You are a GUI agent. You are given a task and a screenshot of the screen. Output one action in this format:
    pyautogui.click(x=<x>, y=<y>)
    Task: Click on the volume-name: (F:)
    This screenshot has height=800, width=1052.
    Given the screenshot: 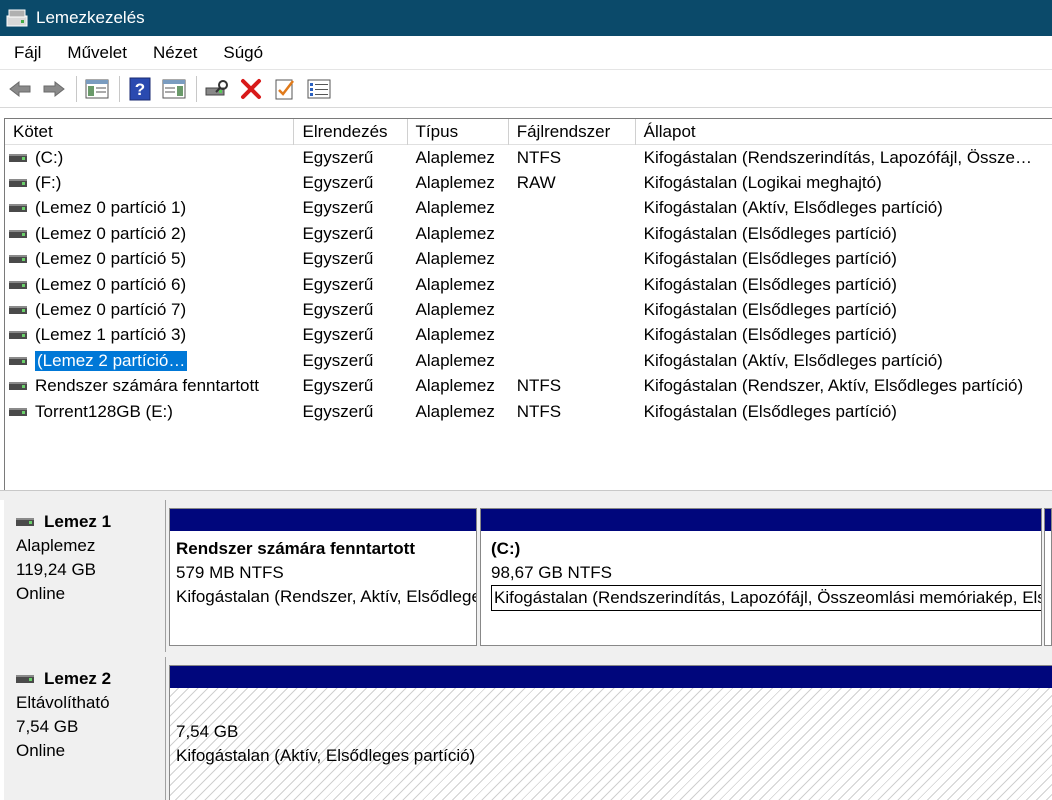 What is the action you would take?
    pyautogui.click(x=48, y=183)
    